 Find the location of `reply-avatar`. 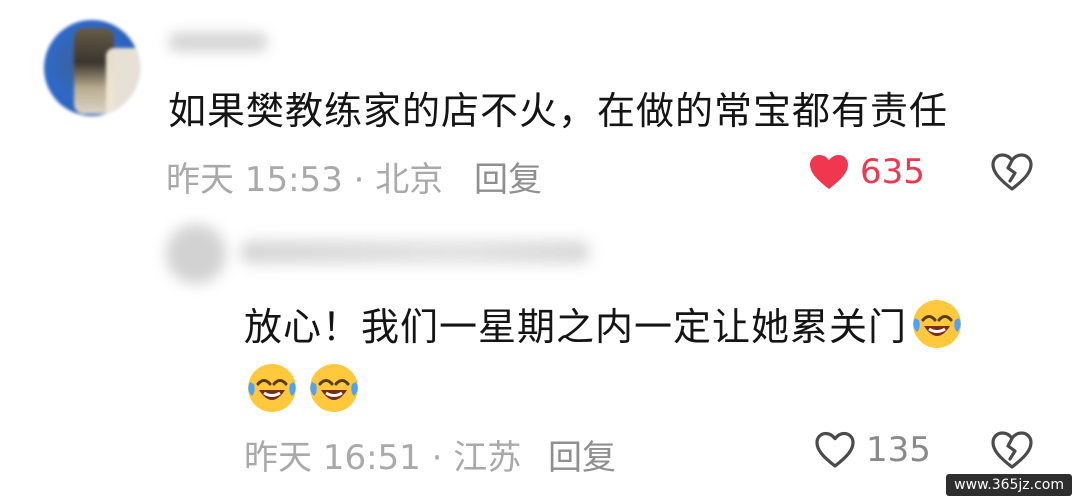

reply-avatar is located at coordinates (196, 254).